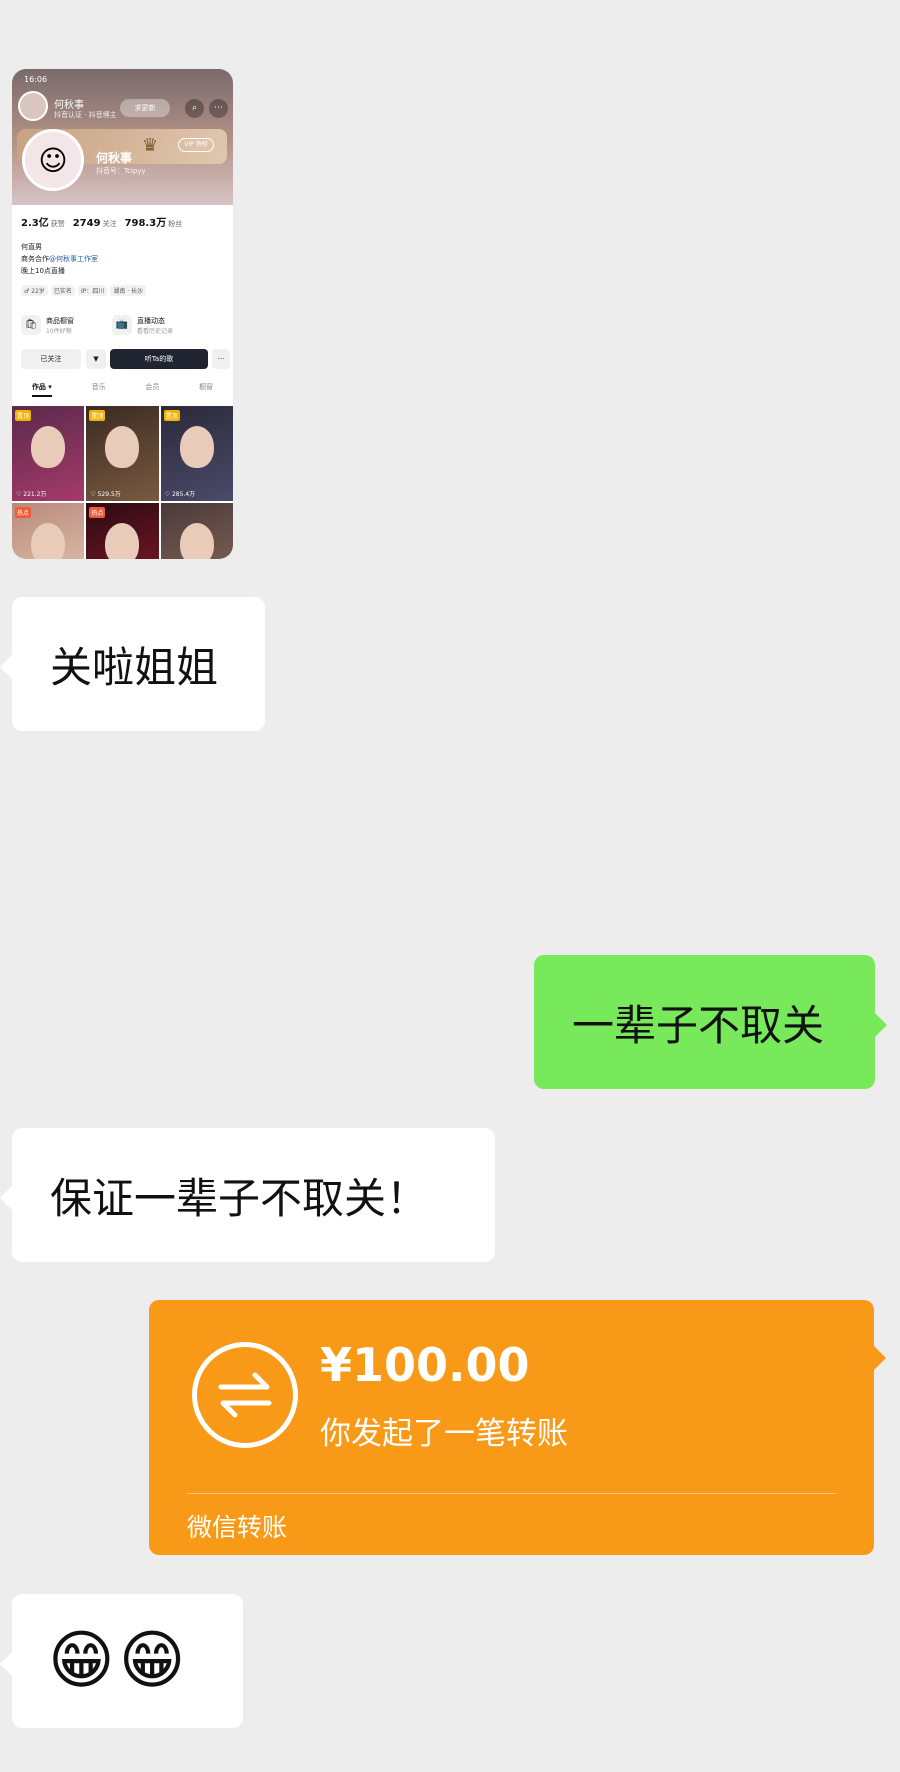 This screenshot has width=900, height=1772. What do you see at coordinates (69, 105) in the screenshot?
I see `header-name: 何秋事` at bounding box center [69, 105].